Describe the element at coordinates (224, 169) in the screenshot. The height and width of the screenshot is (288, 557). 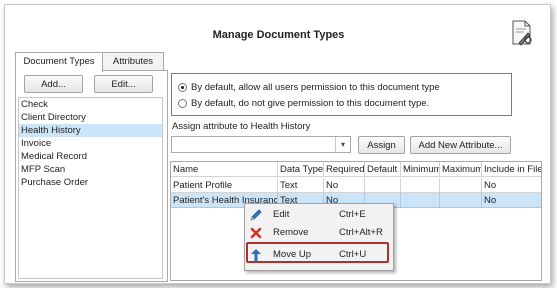
I see `column-header: Name` at that location.